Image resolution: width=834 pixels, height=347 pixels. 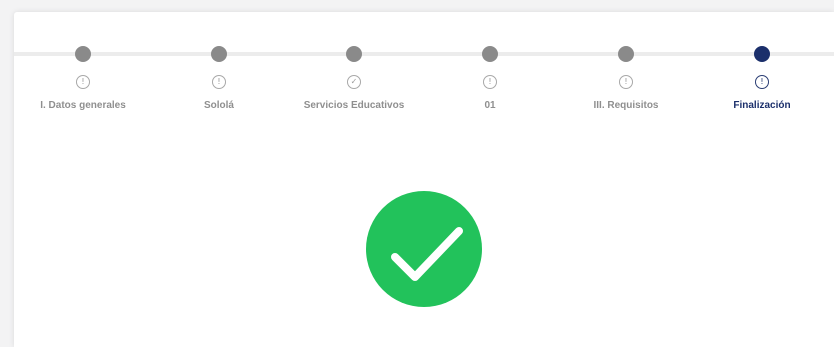 I want to click on step-dot-active, so click(x=762, y=54).